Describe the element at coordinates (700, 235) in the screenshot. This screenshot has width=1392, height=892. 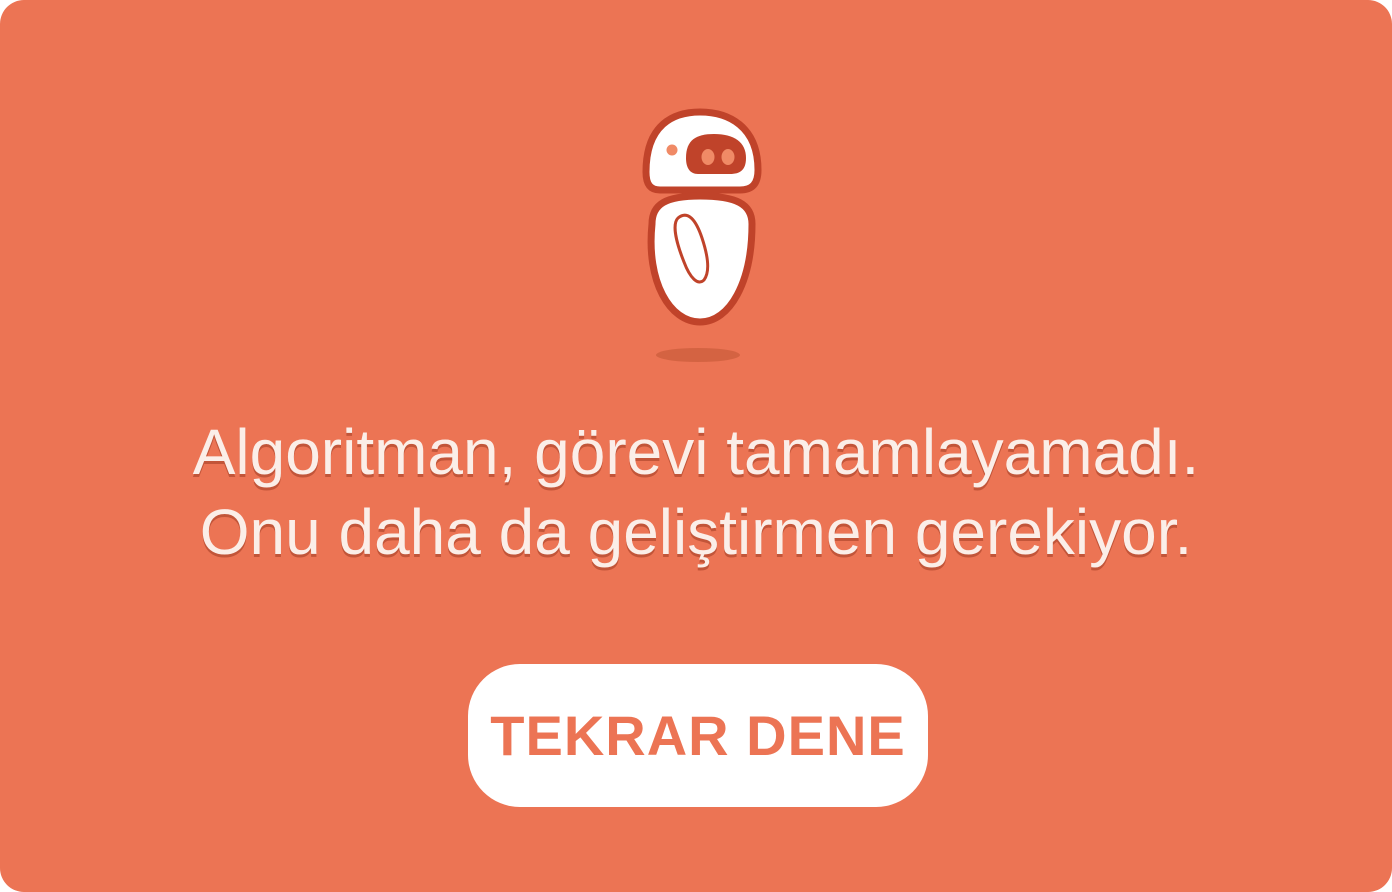
I see `robot-icon` at that location.